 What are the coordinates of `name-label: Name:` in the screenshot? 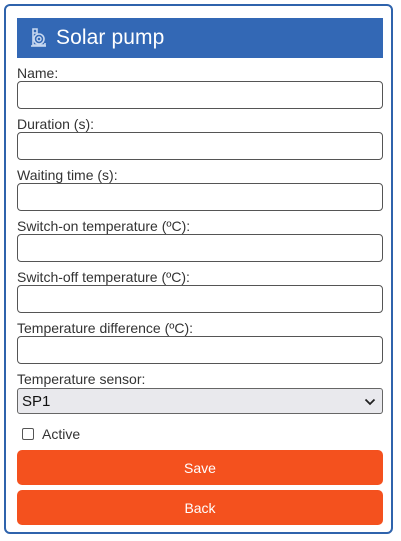 It's located at (38, 73).